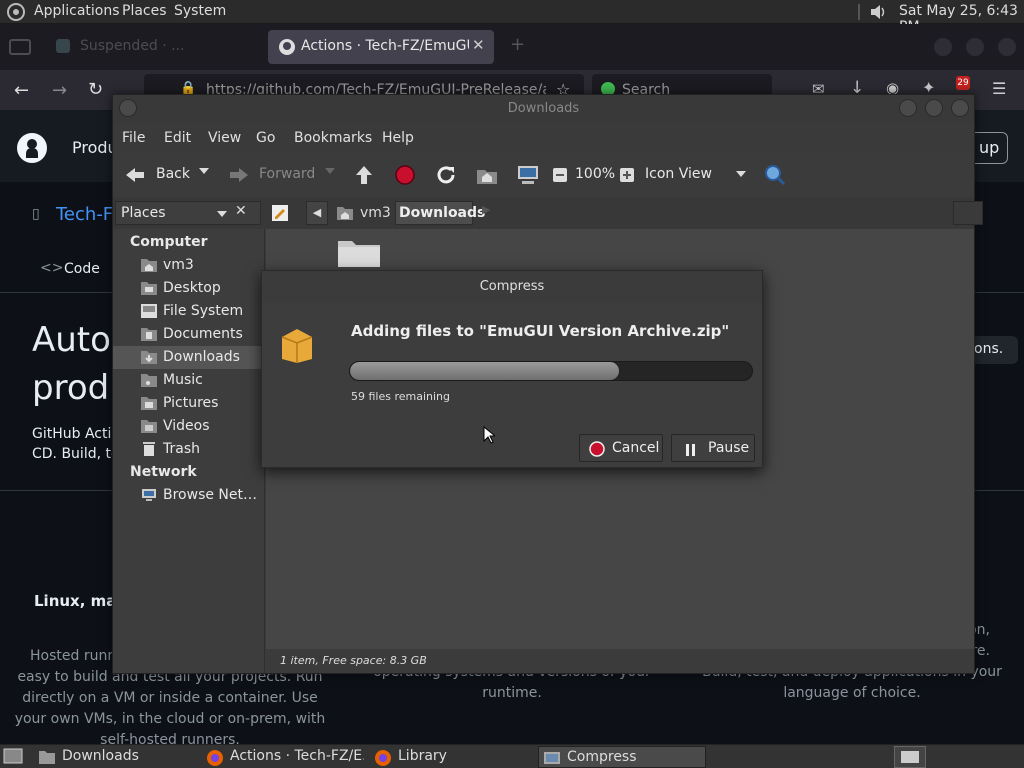 The image size is (1024, 768). What do you see at coordinates (95, 147) in the screenshot?
I see `nav-product: Produ` at bounding box center [95, 147].